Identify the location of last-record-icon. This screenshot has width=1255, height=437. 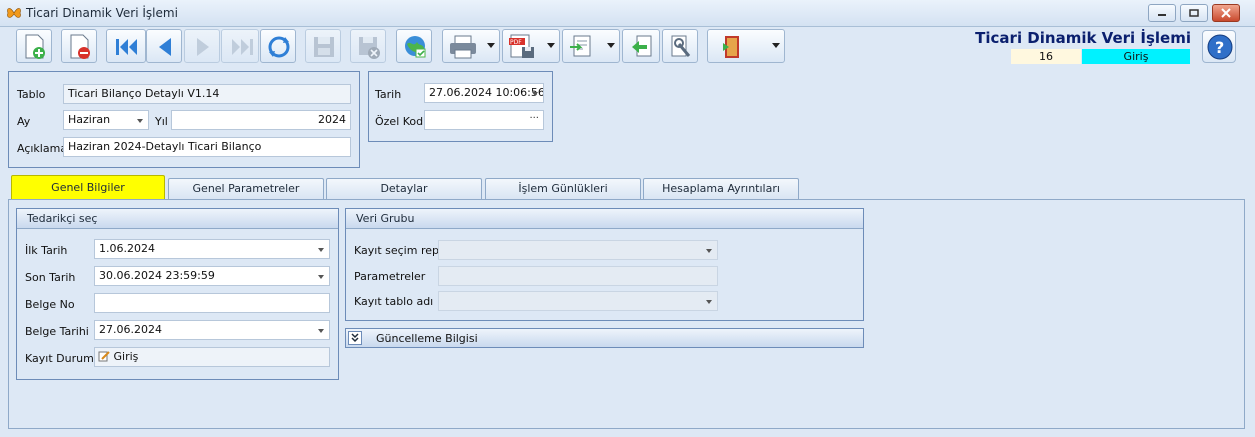
(242, 47).